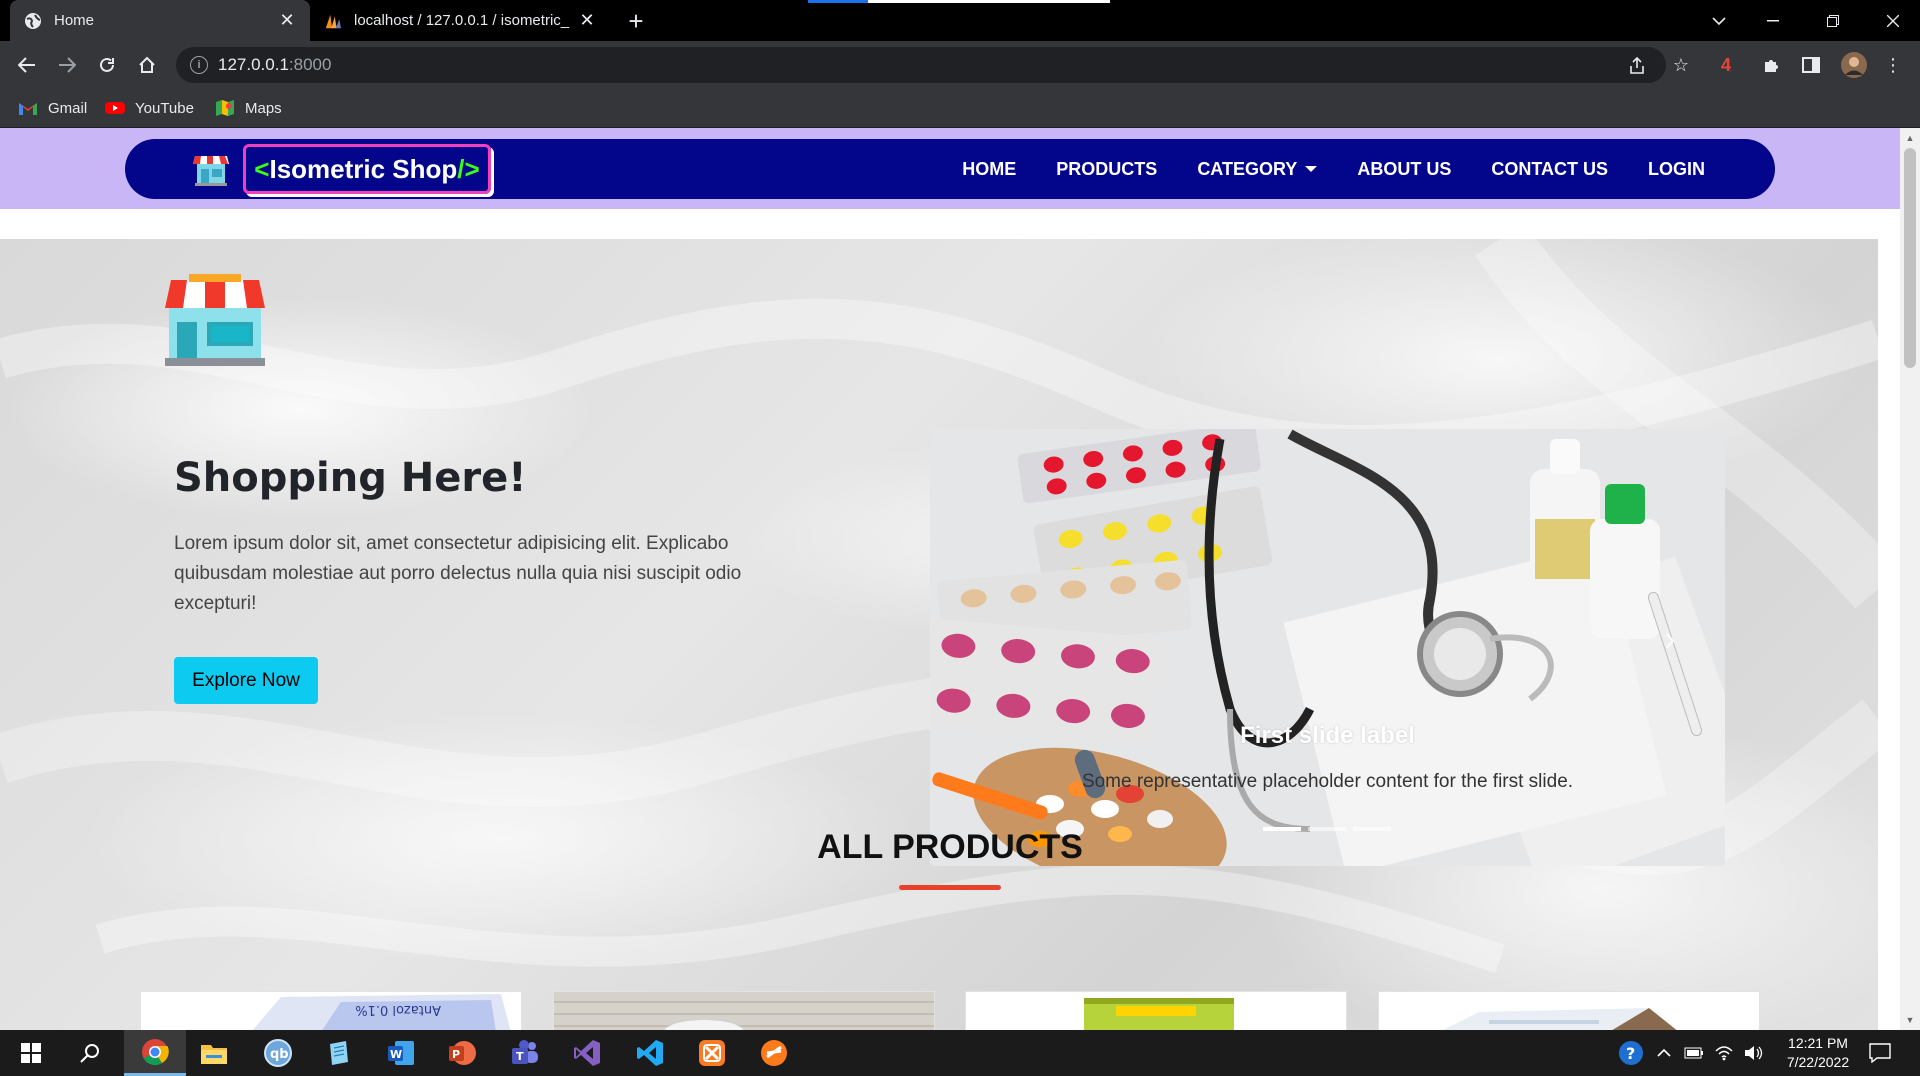 The width and height of the screenshot is (1920, 1076). Describe the element at coordinates (921, 65) in the screenshot. I see `address-bar: i 127.0.0.1:8000` at that location.